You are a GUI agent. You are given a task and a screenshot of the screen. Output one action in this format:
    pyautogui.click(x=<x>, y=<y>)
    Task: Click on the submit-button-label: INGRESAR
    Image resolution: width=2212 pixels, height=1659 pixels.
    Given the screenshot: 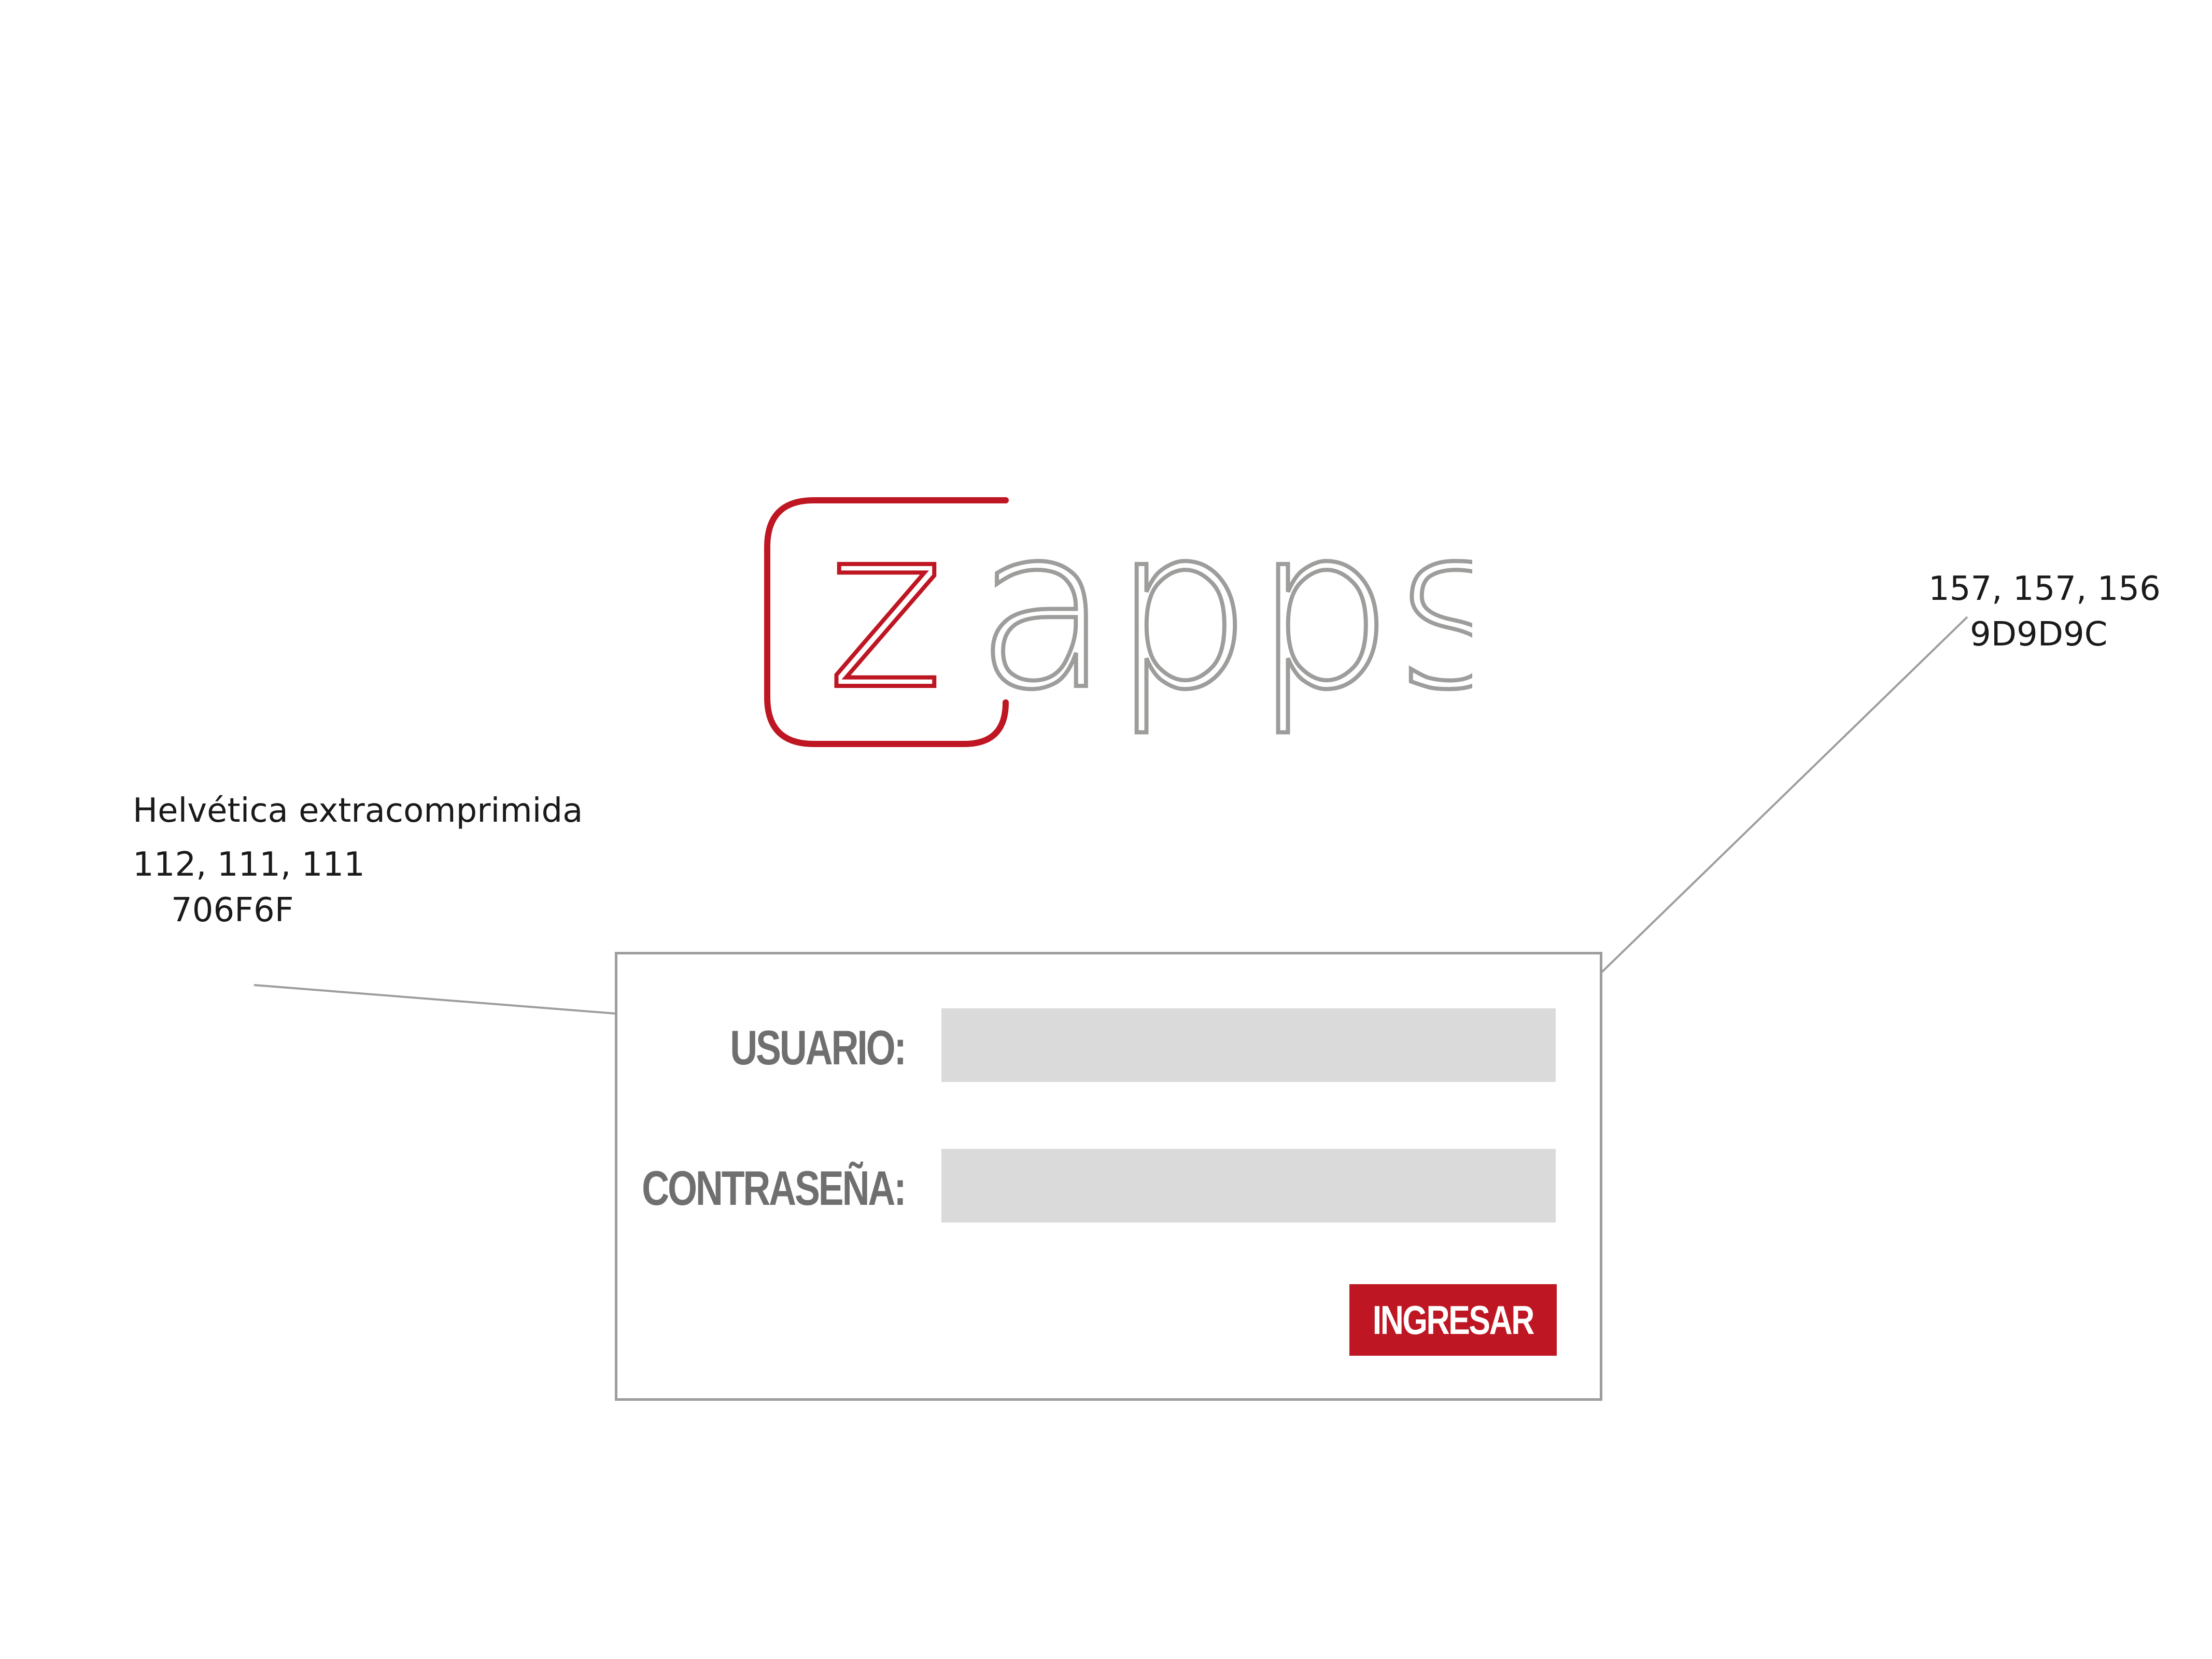 What is the action you would take?
    pyautogui.click(x=1453, y=1320)
    